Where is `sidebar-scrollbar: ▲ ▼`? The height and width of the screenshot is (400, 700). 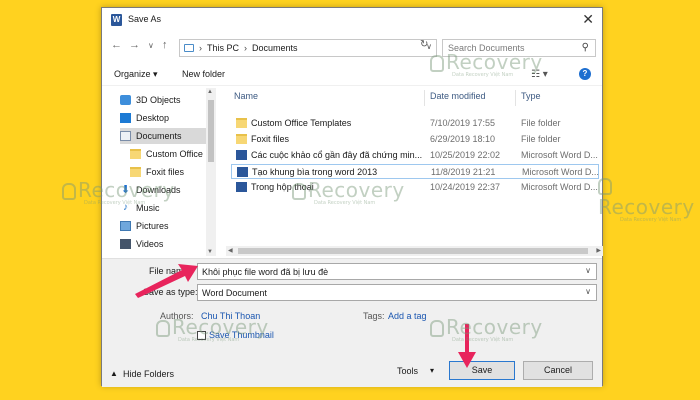
sidebar-scrollbar: ▲ ▼ is located at coordinates (211, 172).